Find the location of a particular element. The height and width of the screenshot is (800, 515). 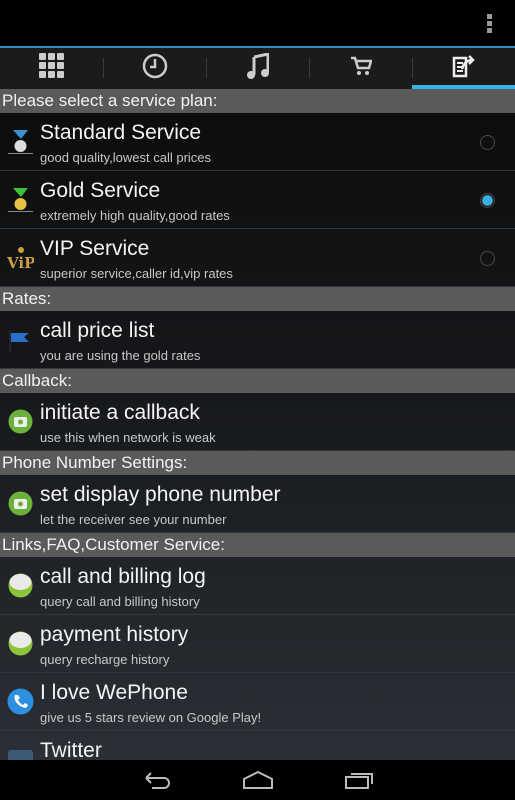

item-title: VIP Service is located at coordinates (95, 248).